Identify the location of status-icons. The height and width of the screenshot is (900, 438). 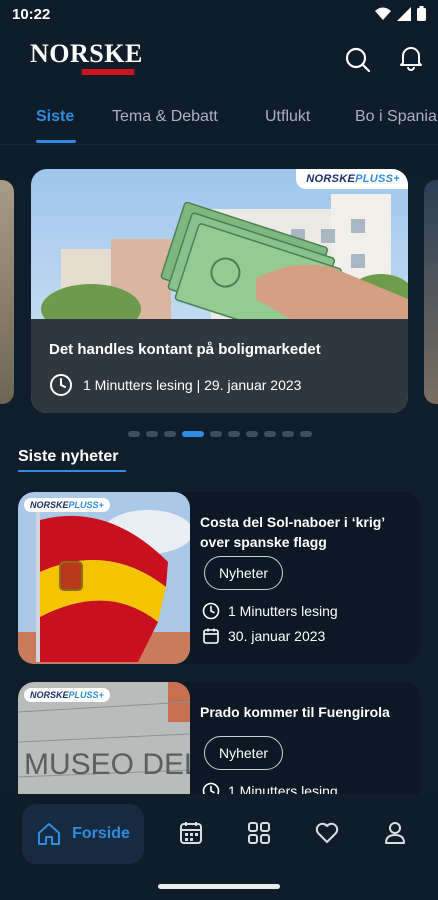
(400, 13).